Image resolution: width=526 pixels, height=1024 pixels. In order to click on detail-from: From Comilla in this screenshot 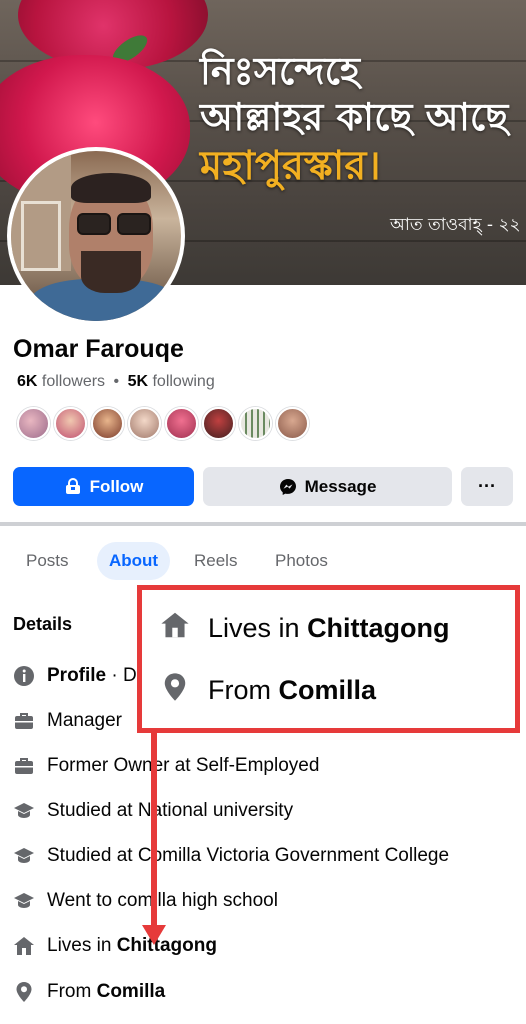, I will do `click(89, 992)`.